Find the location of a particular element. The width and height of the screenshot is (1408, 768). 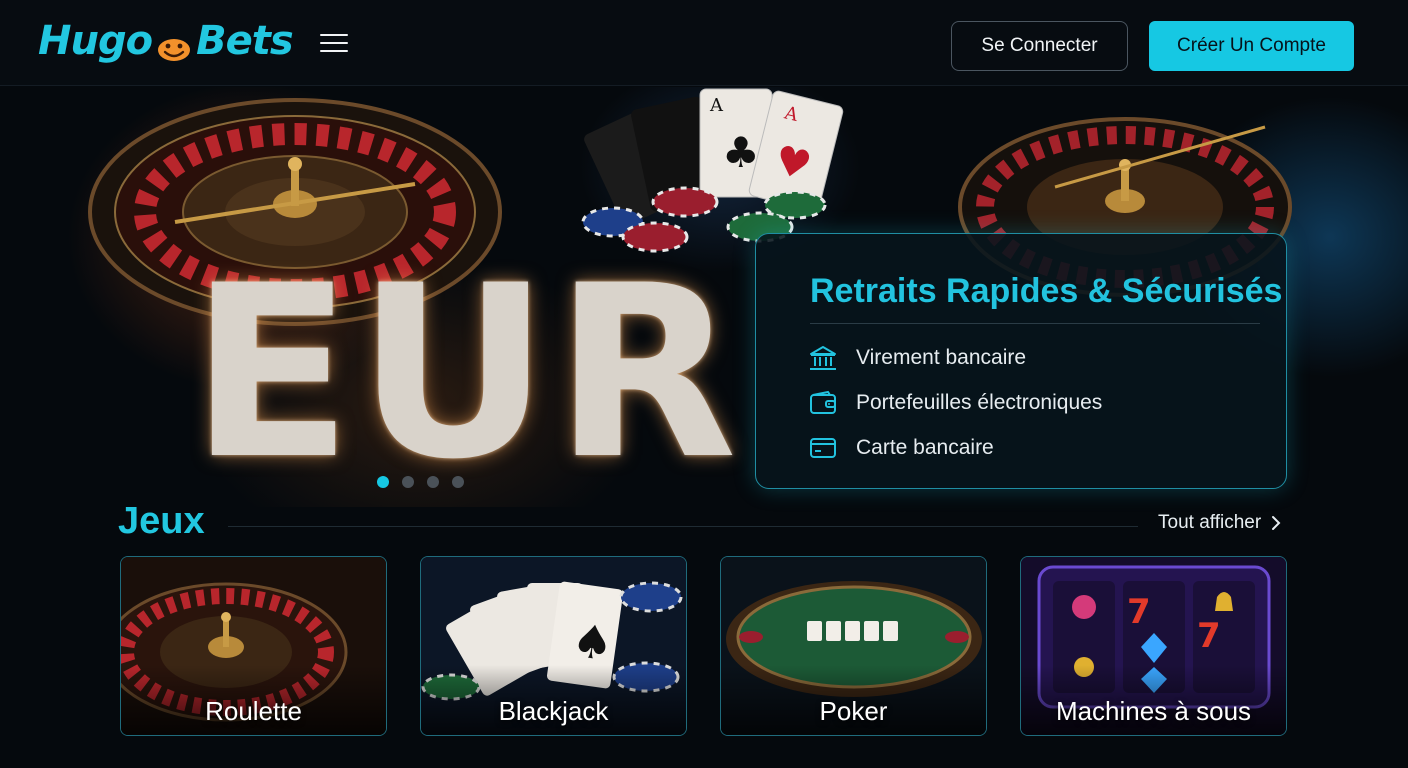

game-card-poker: Poker is located at coordinates (853, 646).